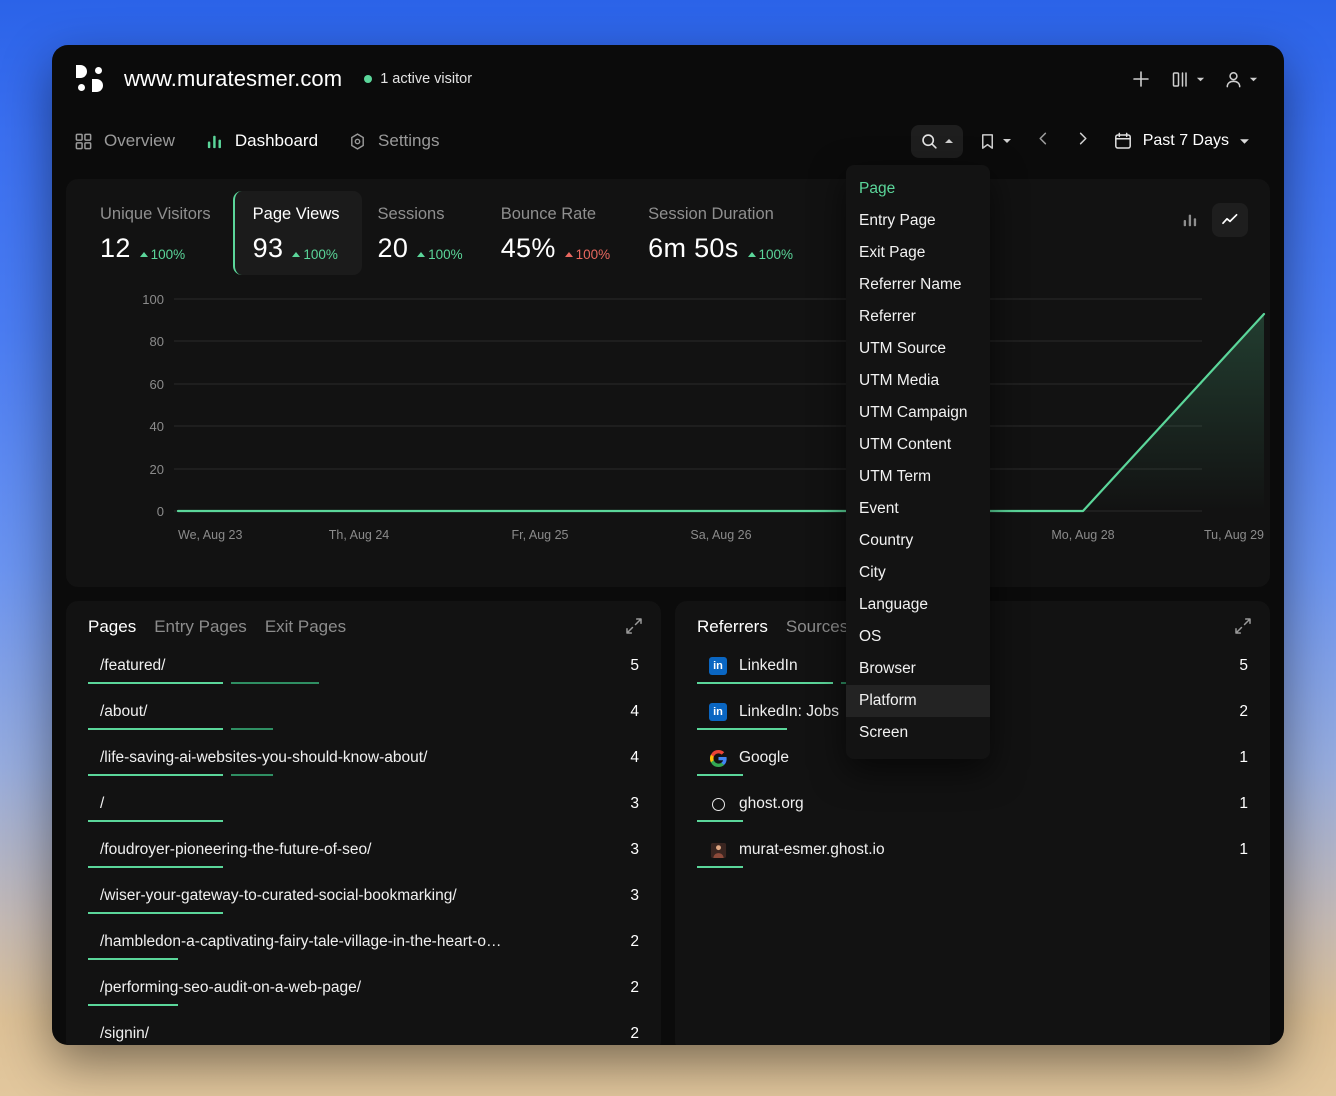 The height and width of the screenshot is (1096, 1336). What do you see at coordinates (918, 381) in the screenshot?
I see `dropdown-item-utm-media: UTM Media` at bounding box center [918, 381].